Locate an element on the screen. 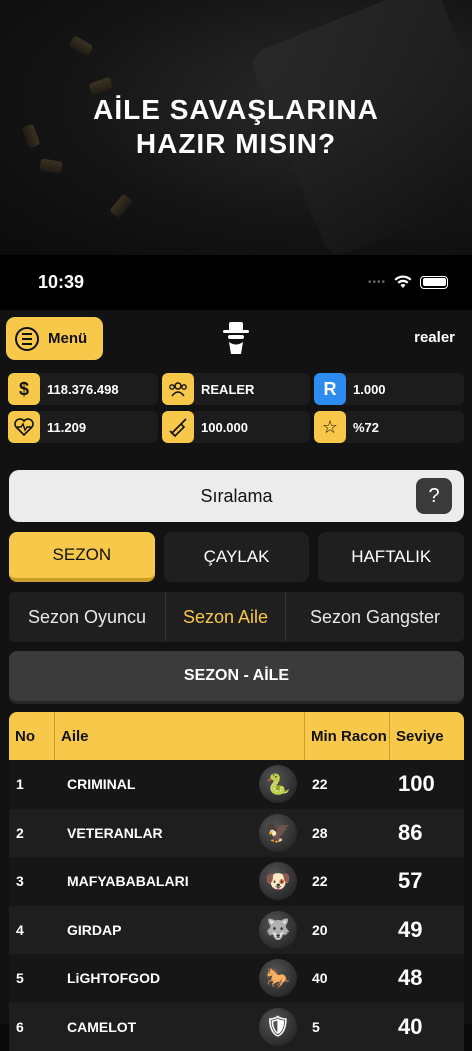 This screenshot has width=472, height=1051. promo-title: AİLE SAVAŞLARINA HAZIR MISIN? is located at coordinates (236, 127).